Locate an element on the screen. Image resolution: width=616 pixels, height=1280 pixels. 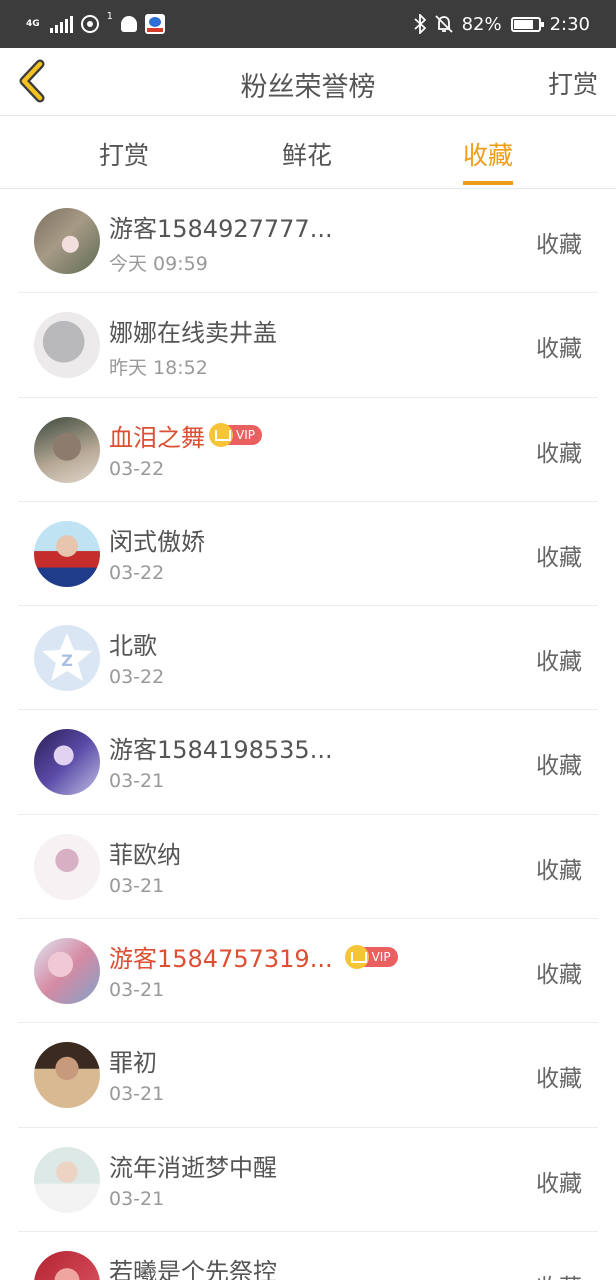
fan-name: 罪初 is located at coordinates (133, 1060).